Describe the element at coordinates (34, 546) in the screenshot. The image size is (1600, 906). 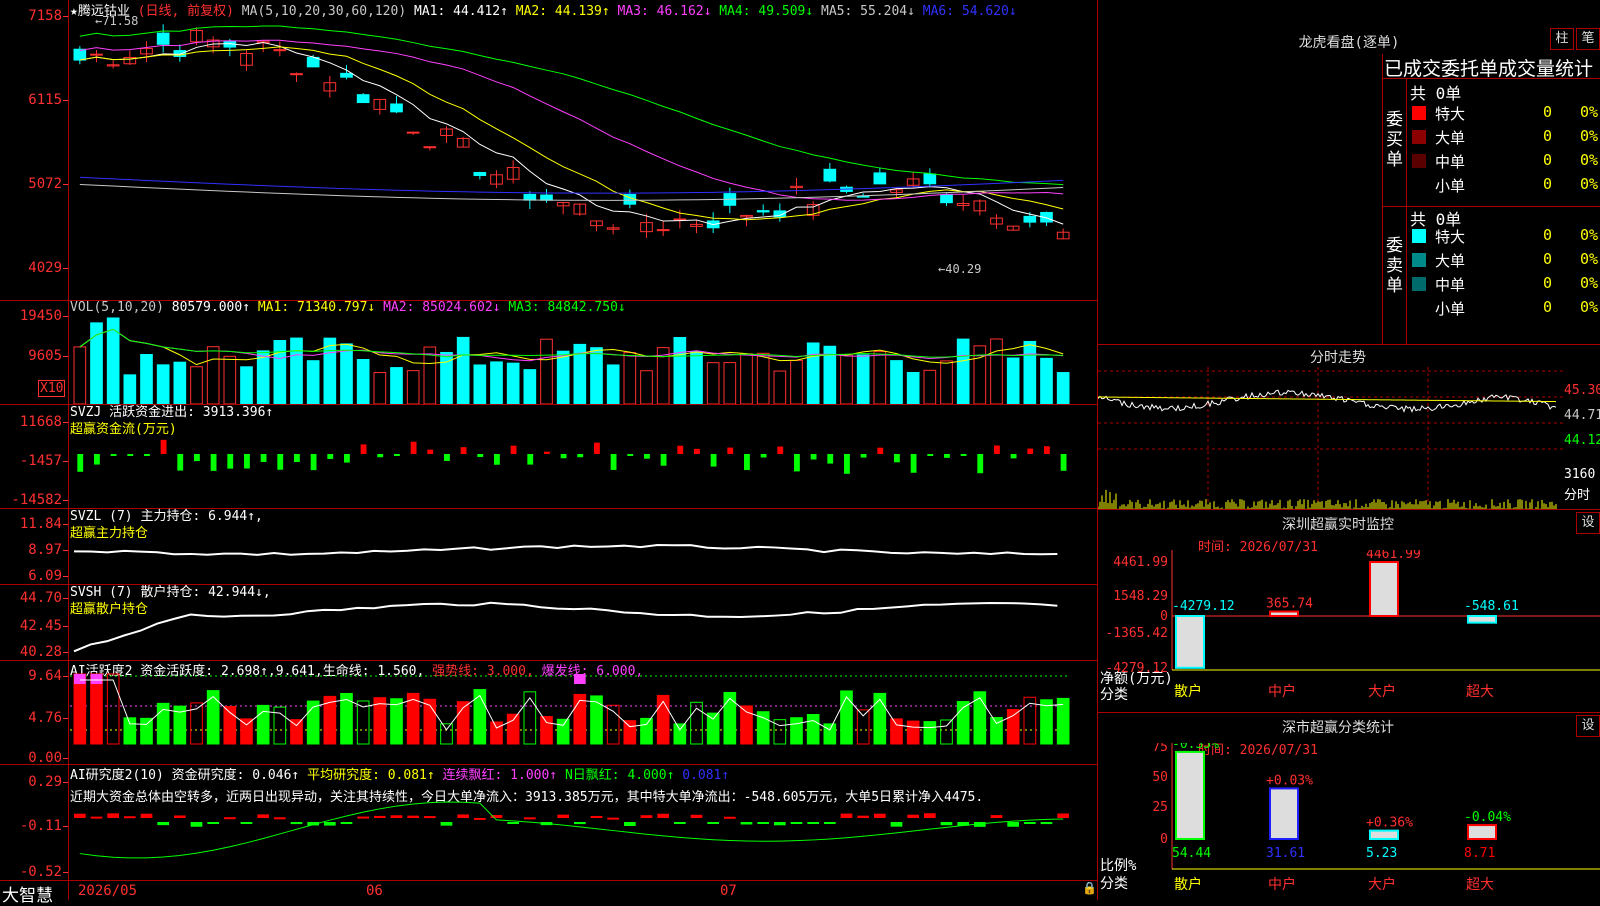
I see `svzl-axis: 11.84 8.97 6.09` at that location.